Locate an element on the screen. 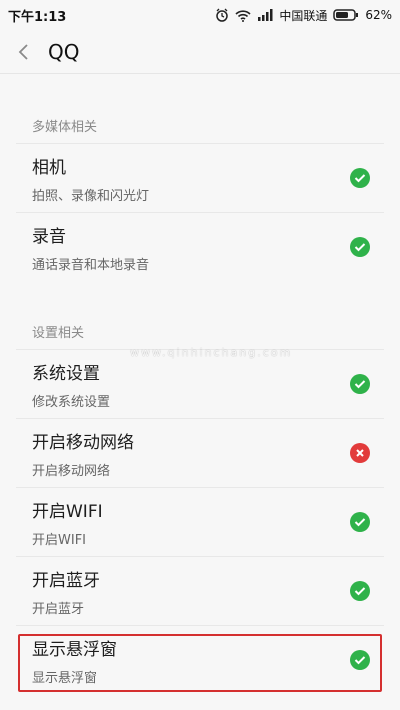 The image size is (400, 710). permission-subtitle: 通话录音和本地录音 is located at coordinates (91, 265).